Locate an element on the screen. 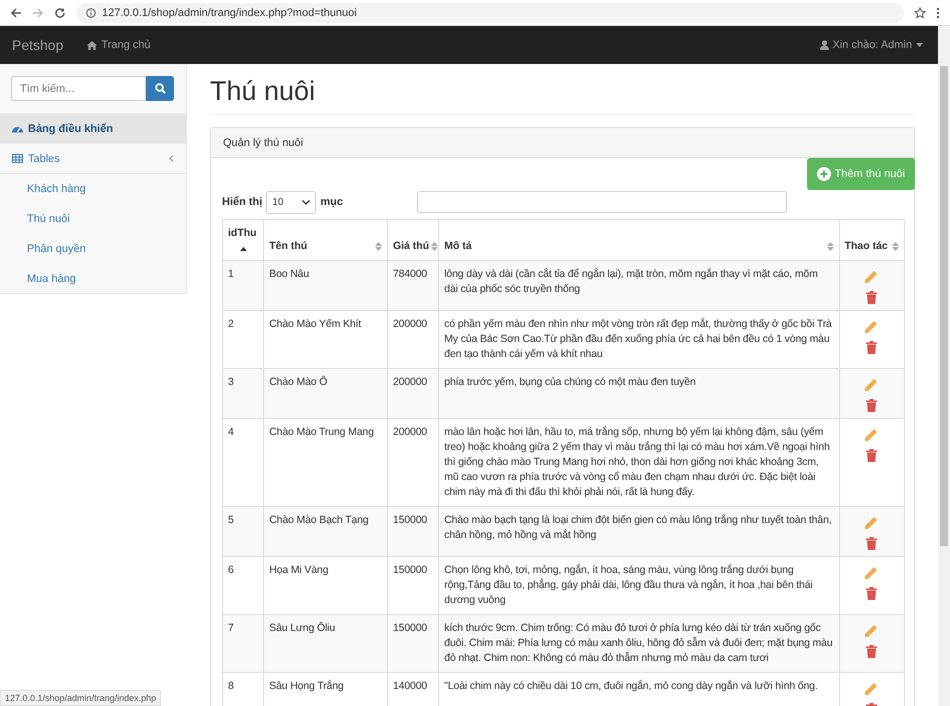  table-cell: 4 is located at coordinates (243, 462).